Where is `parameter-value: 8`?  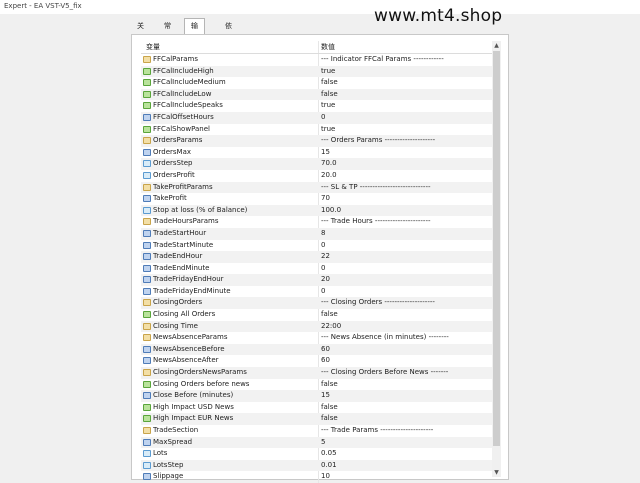 parameter-value: 8 is located at coordinates (323, 234).